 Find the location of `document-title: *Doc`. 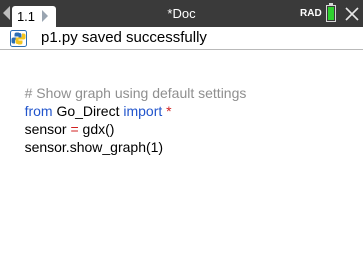

document-title: *Doc is located at coordinates (181, 13).